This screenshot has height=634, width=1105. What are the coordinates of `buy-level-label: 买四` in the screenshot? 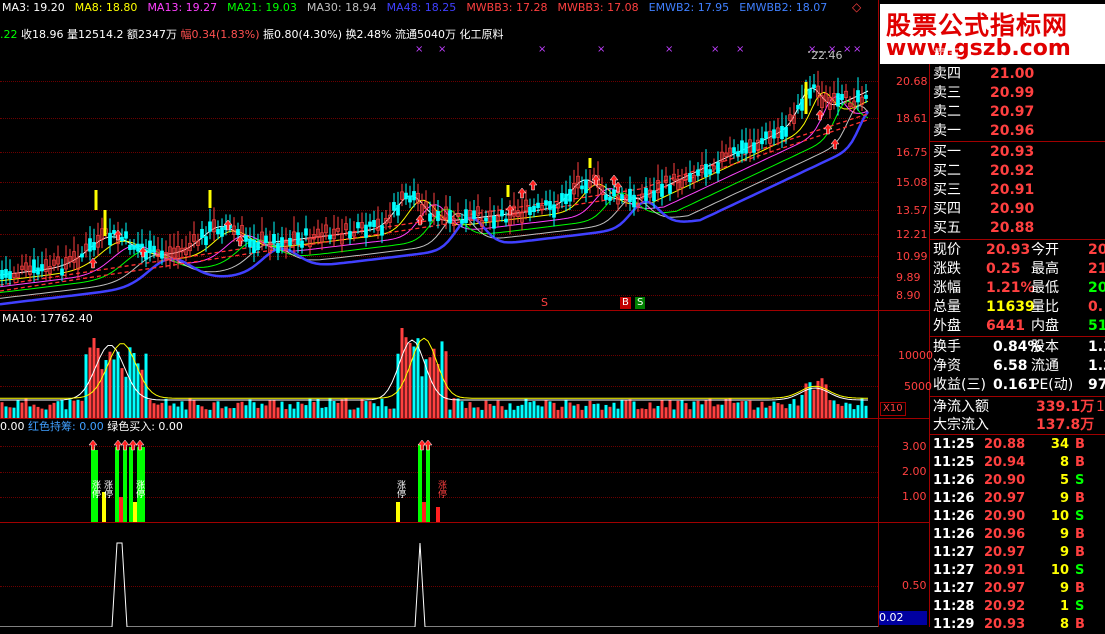 It's located at (947, 209).